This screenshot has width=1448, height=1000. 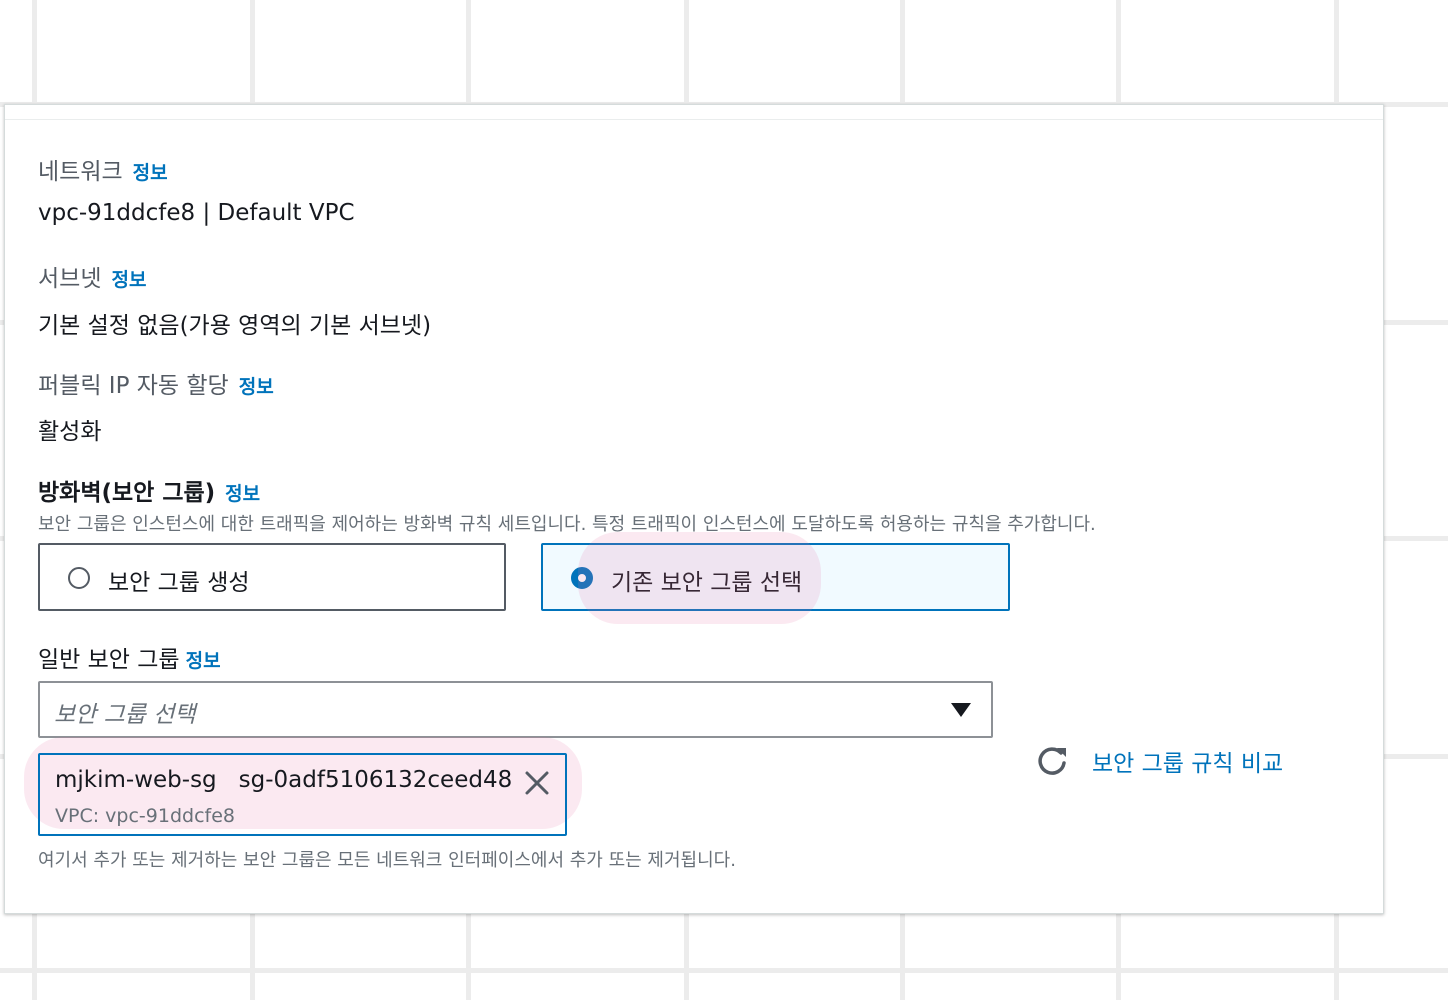 I want to click on common-sg-field-header: 일반 보안 그룹 정보, so click(x=129, y=657).